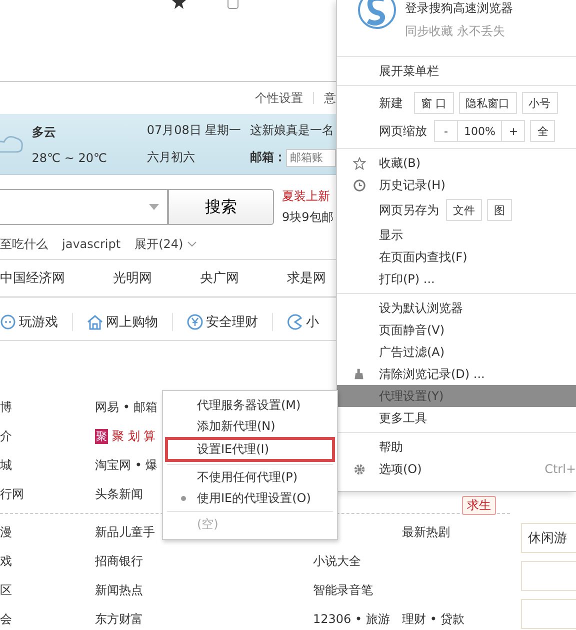 The width and height of the screenshot is (576, 630). I want to click on menu-item: 设为默认浏览器, so click(456, 308).